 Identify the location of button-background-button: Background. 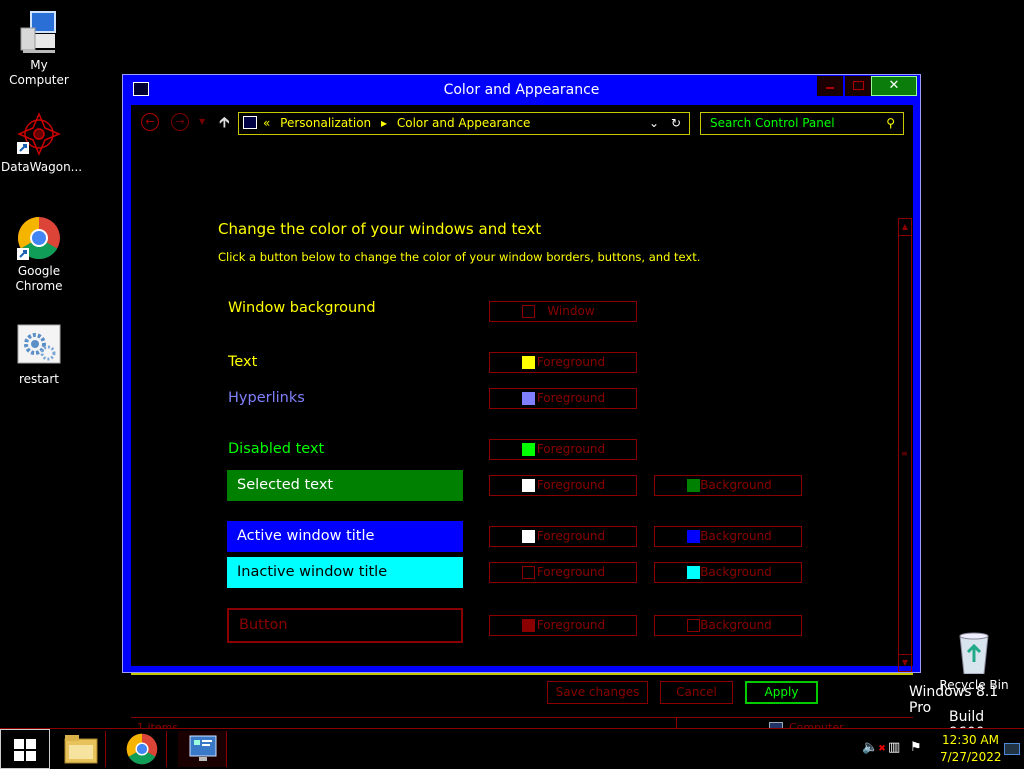
(728, 625).